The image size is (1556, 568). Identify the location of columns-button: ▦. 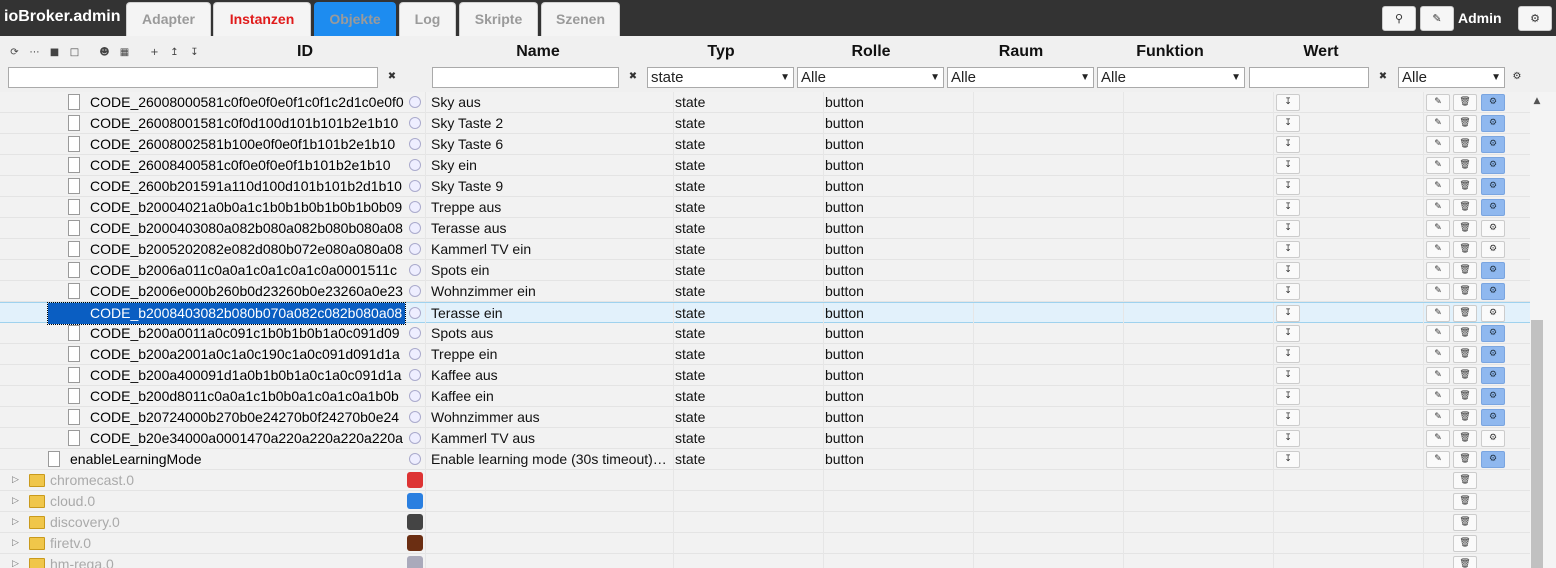
(124, 52).